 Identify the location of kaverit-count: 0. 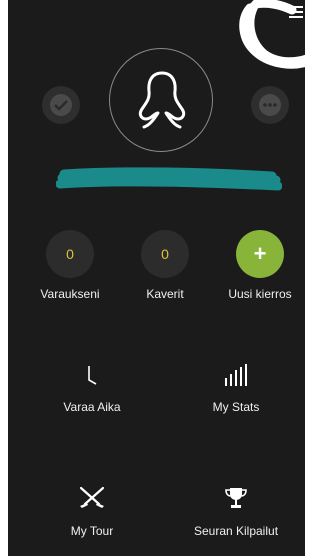
(165, 254).